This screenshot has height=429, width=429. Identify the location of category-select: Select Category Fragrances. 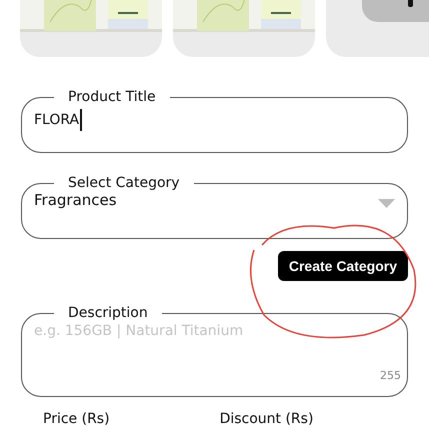
(214, 207).